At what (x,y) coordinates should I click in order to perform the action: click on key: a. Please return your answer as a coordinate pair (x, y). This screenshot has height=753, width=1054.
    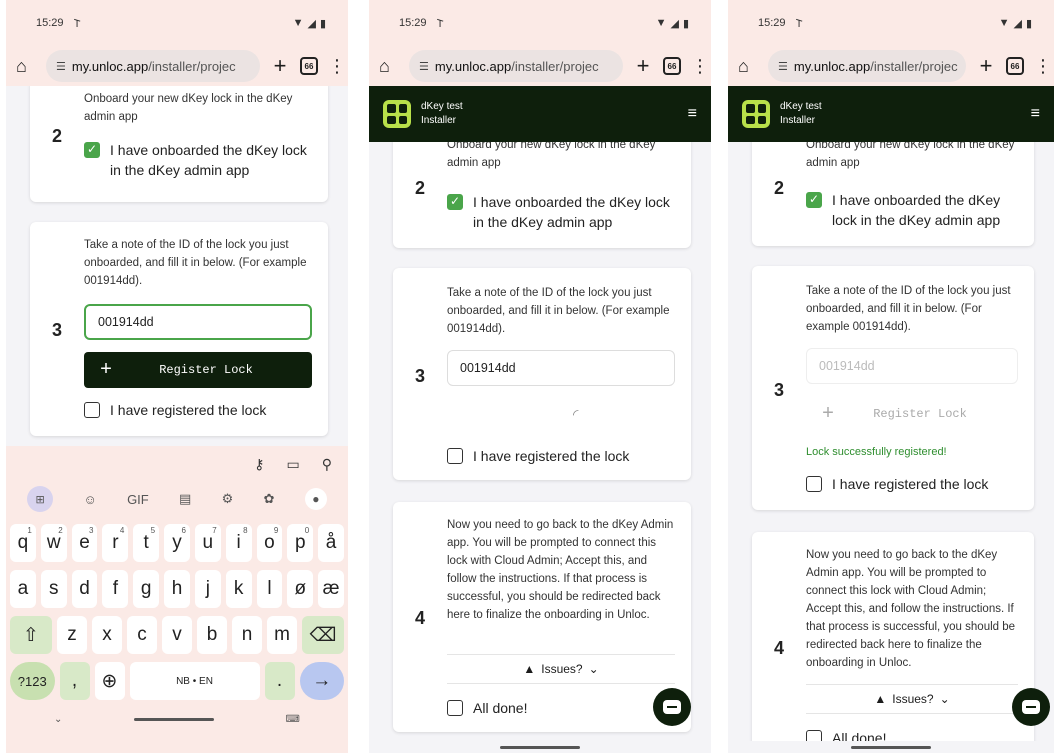
    Looking at the image, I should click on (23, 589).